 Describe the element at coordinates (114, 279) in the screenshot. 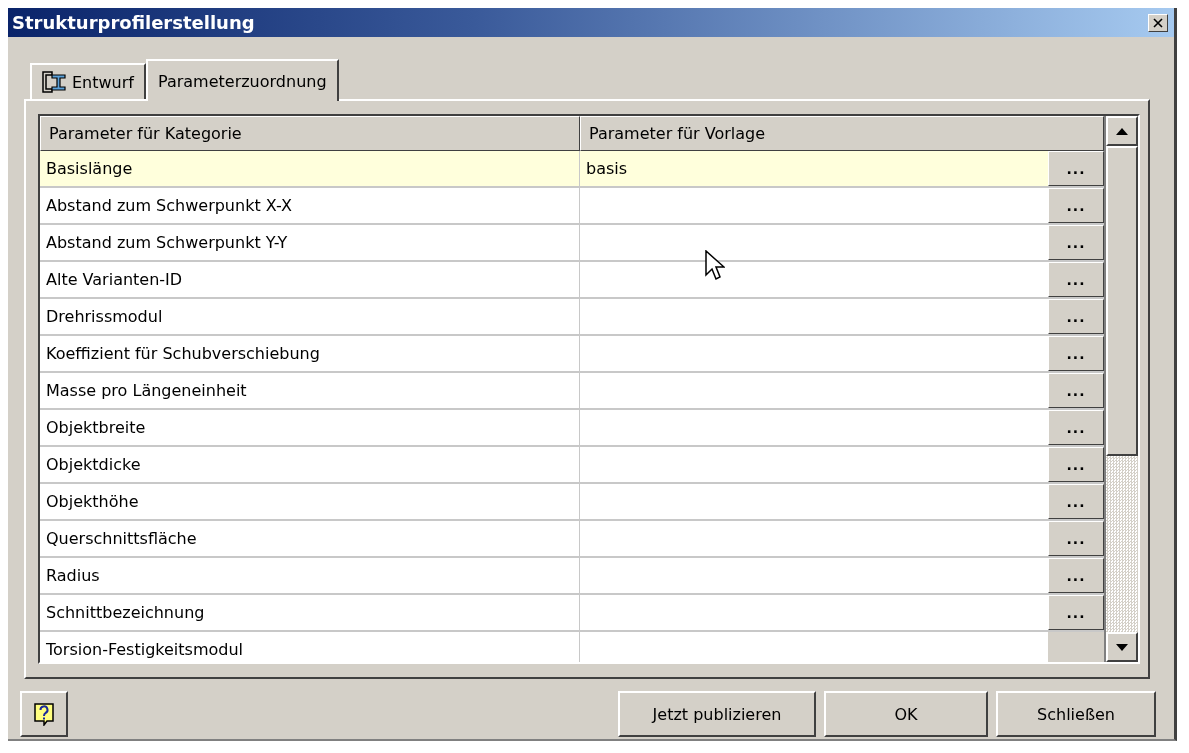

I see `table-cell: Alte Varianten-ID` at that location.